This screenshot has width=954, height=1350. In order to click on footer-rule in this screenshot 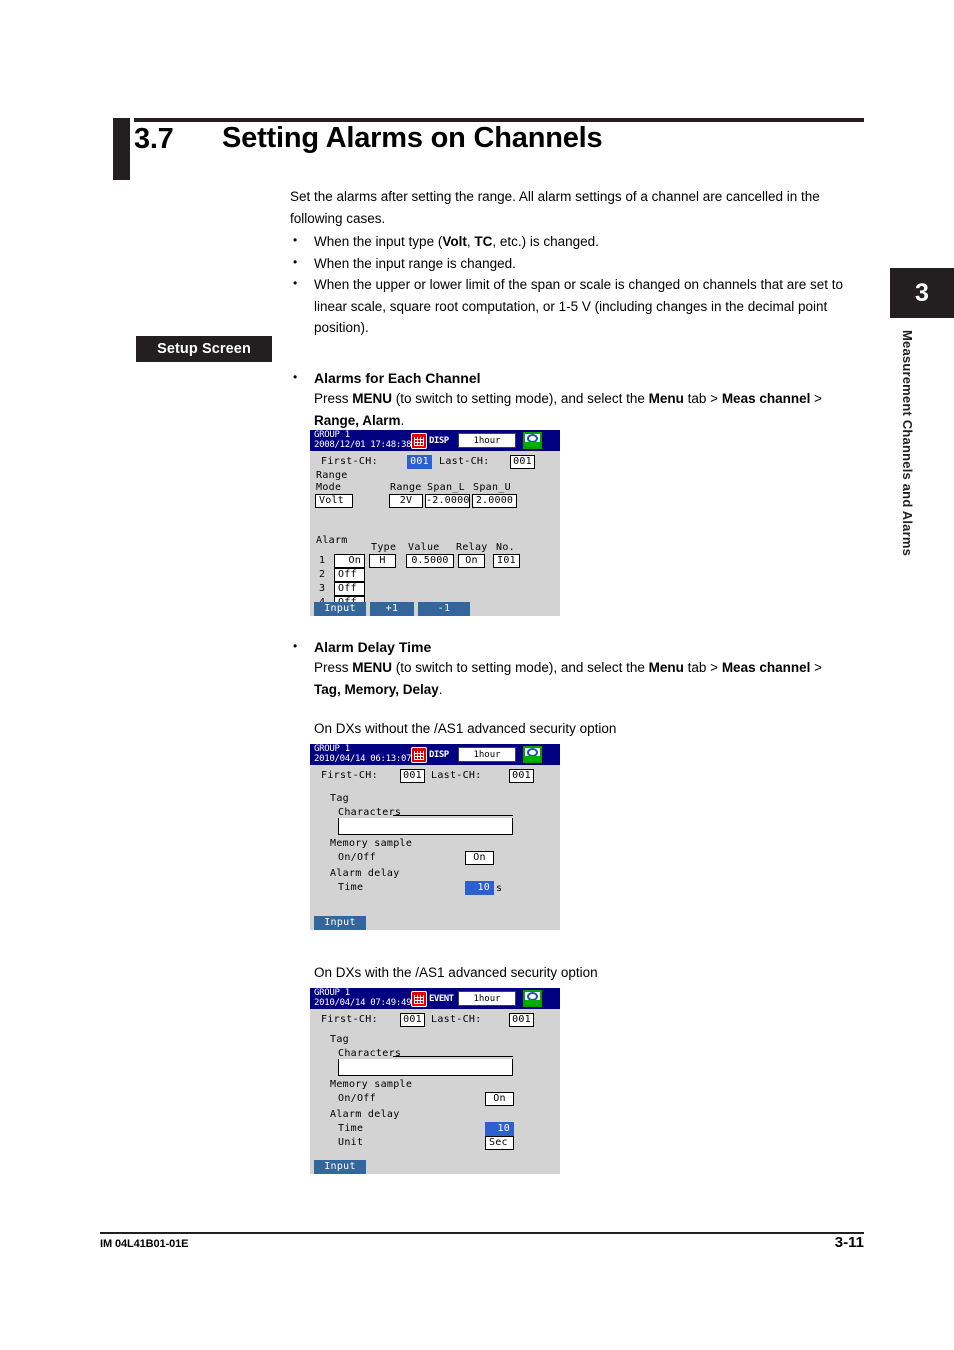, I will do `click(482, 1233)`.